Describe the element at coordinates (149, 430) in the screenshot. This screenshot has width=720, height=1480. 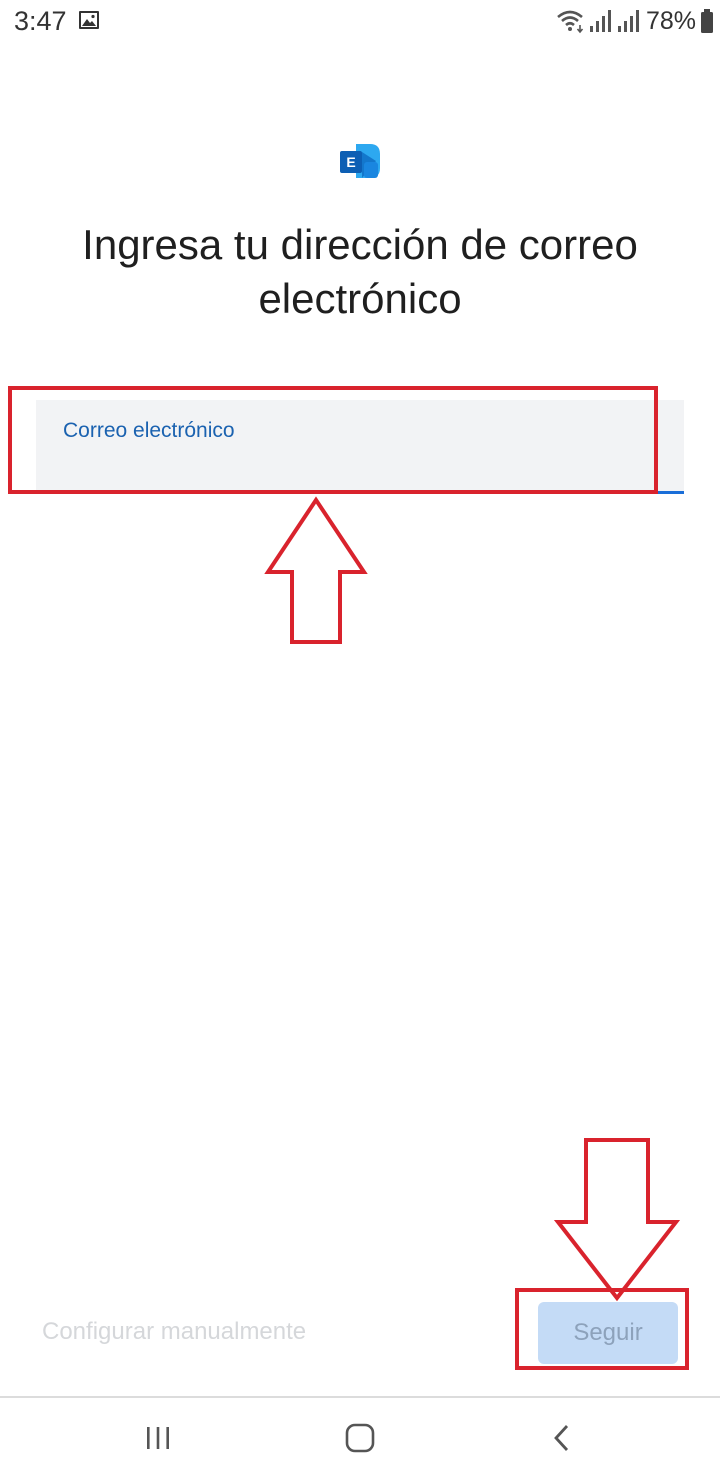
I see `email-field-label: Correo electrónico` at that location.